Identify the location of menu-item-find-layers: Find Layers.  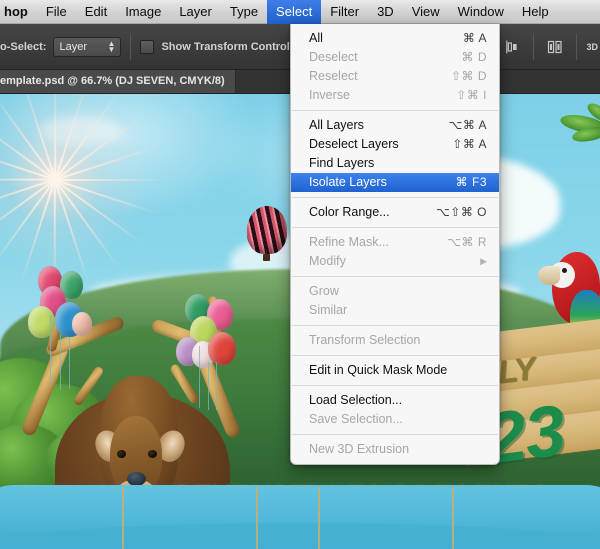
(395, 163).